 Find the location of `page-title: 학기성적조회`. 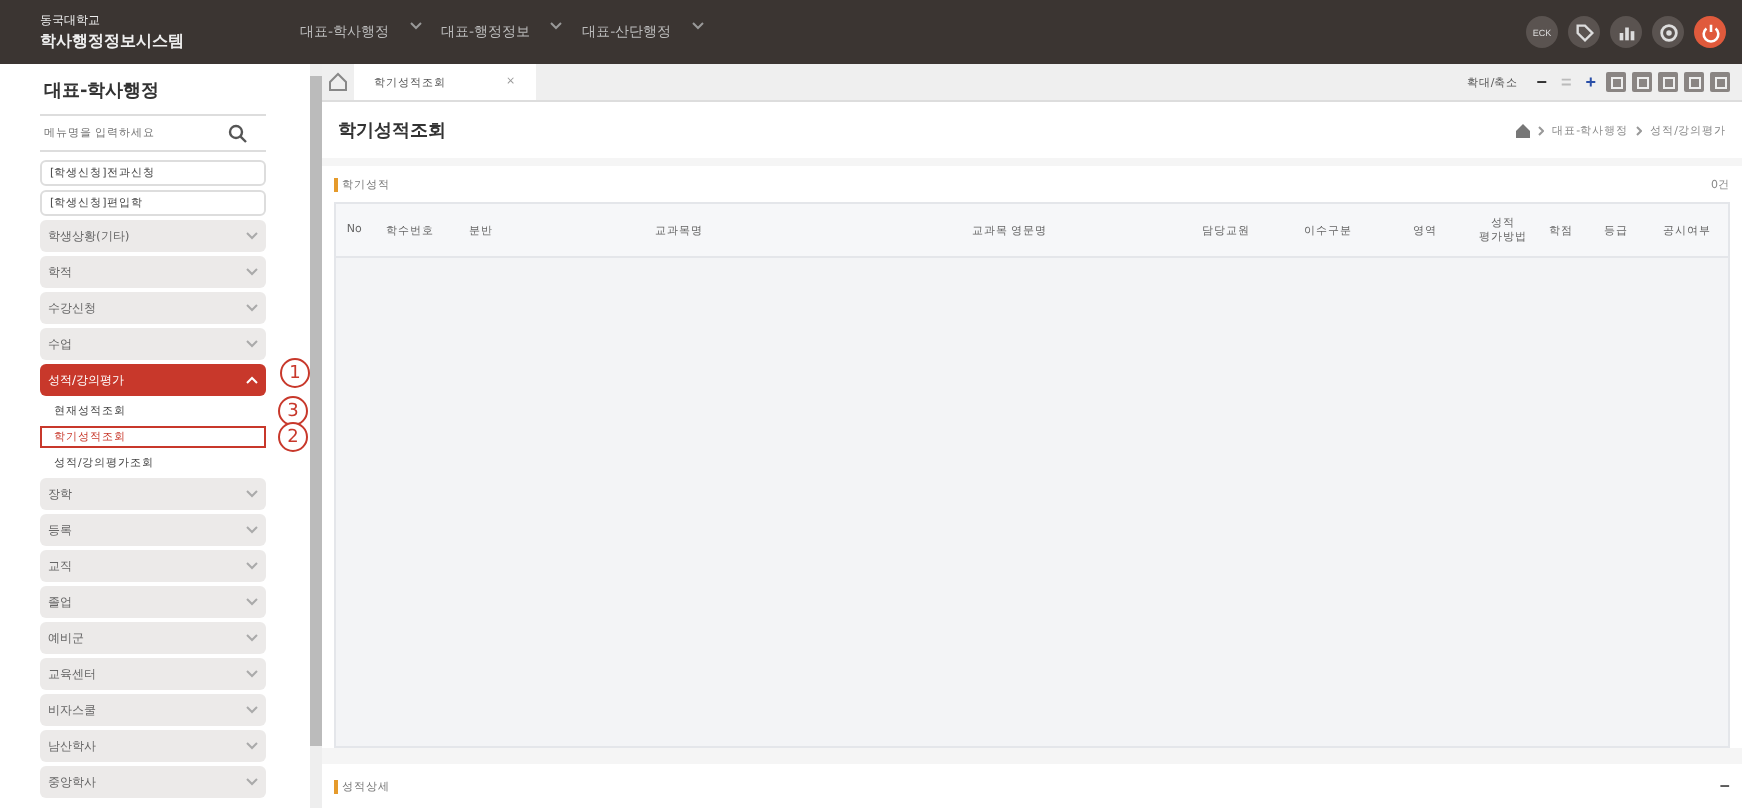

page-title: 학기성적조회 is located at coordinates (392, 131).